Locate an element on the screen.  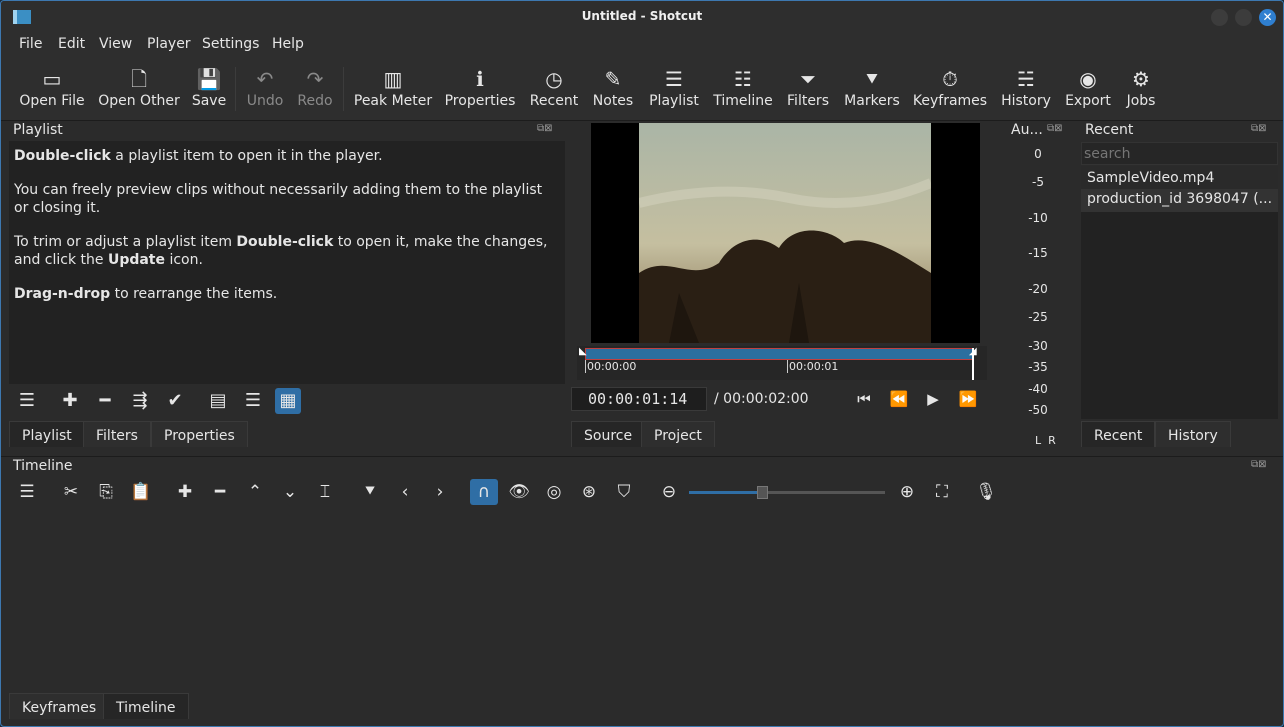
open-file-button: ▭ Open File is located at coordinates (52, 88).